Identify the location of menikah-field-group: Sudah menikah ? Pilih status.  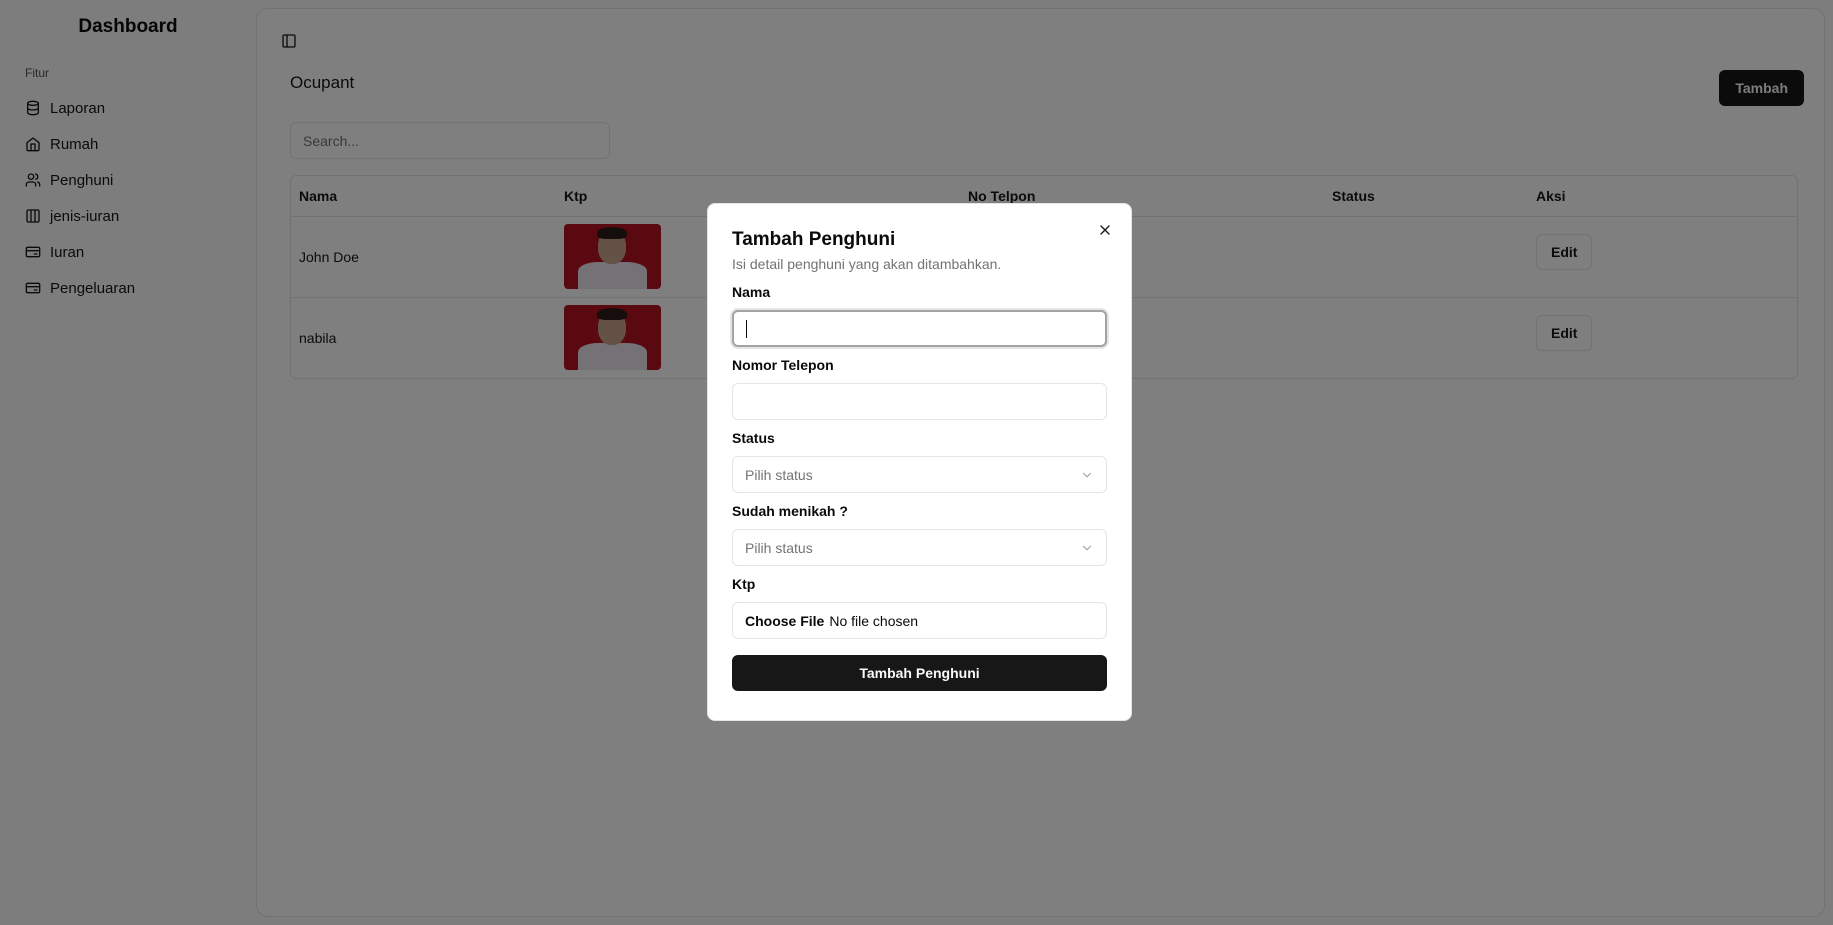
(919, 533).